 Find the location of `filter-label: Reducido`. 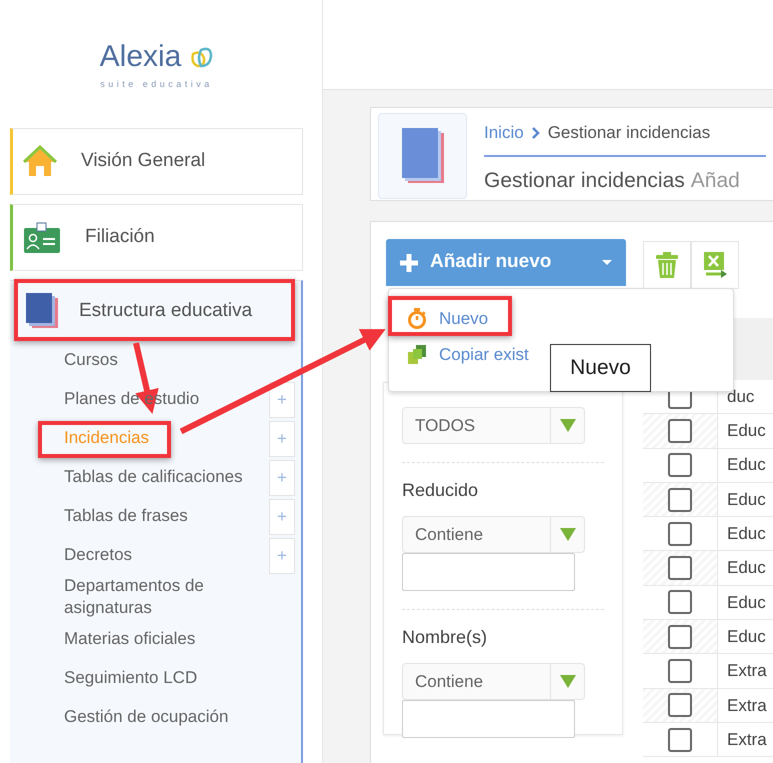

filter-label: Reducido is located at coordinates (441, 490).